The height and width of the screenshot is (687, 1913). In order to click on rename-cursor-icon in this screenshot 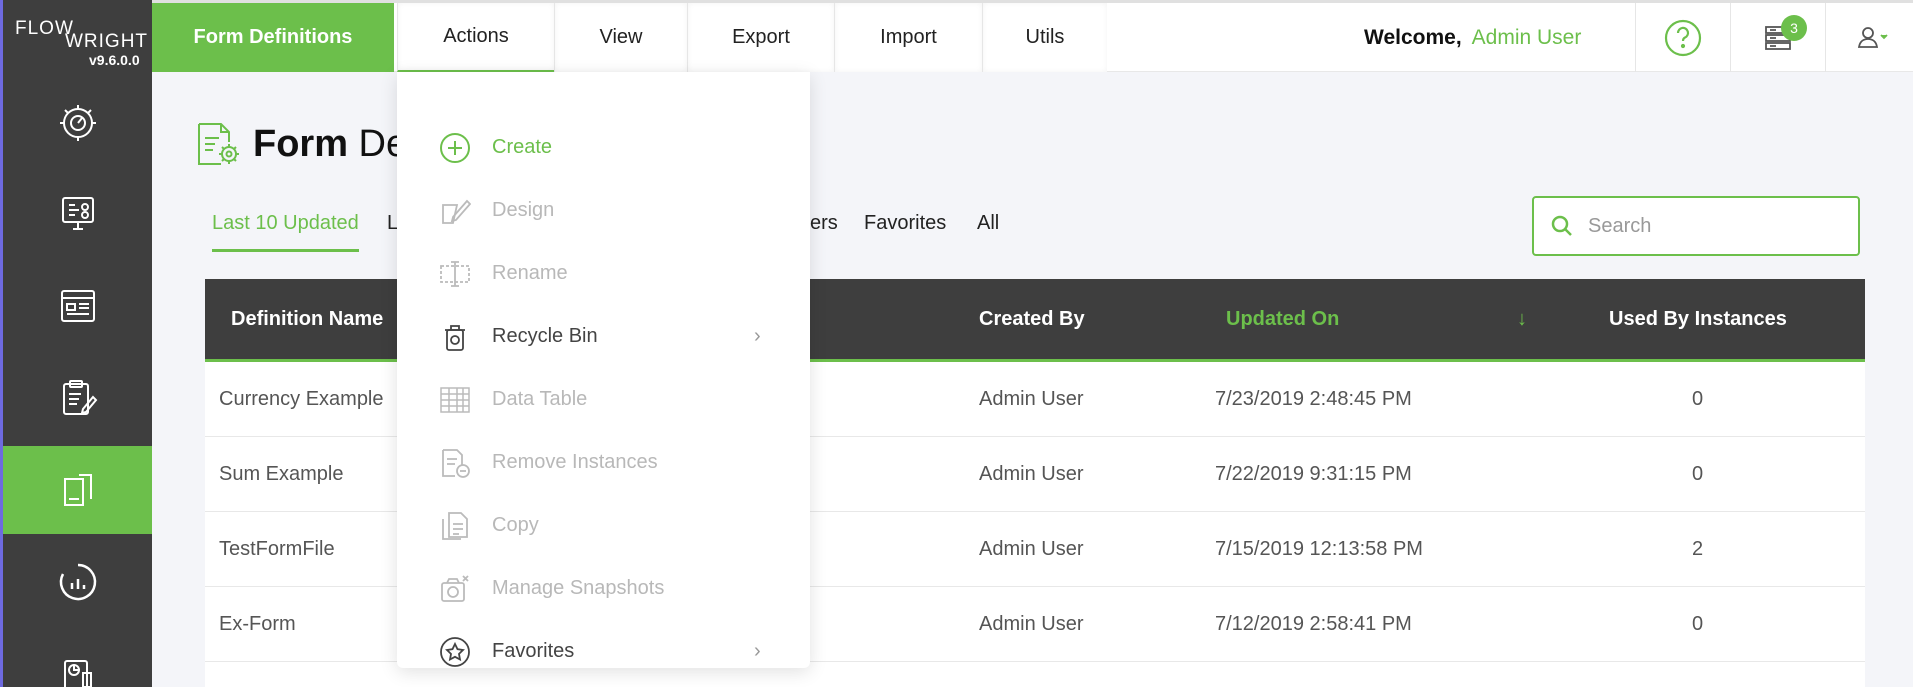, I will do `click(455, 274)`.